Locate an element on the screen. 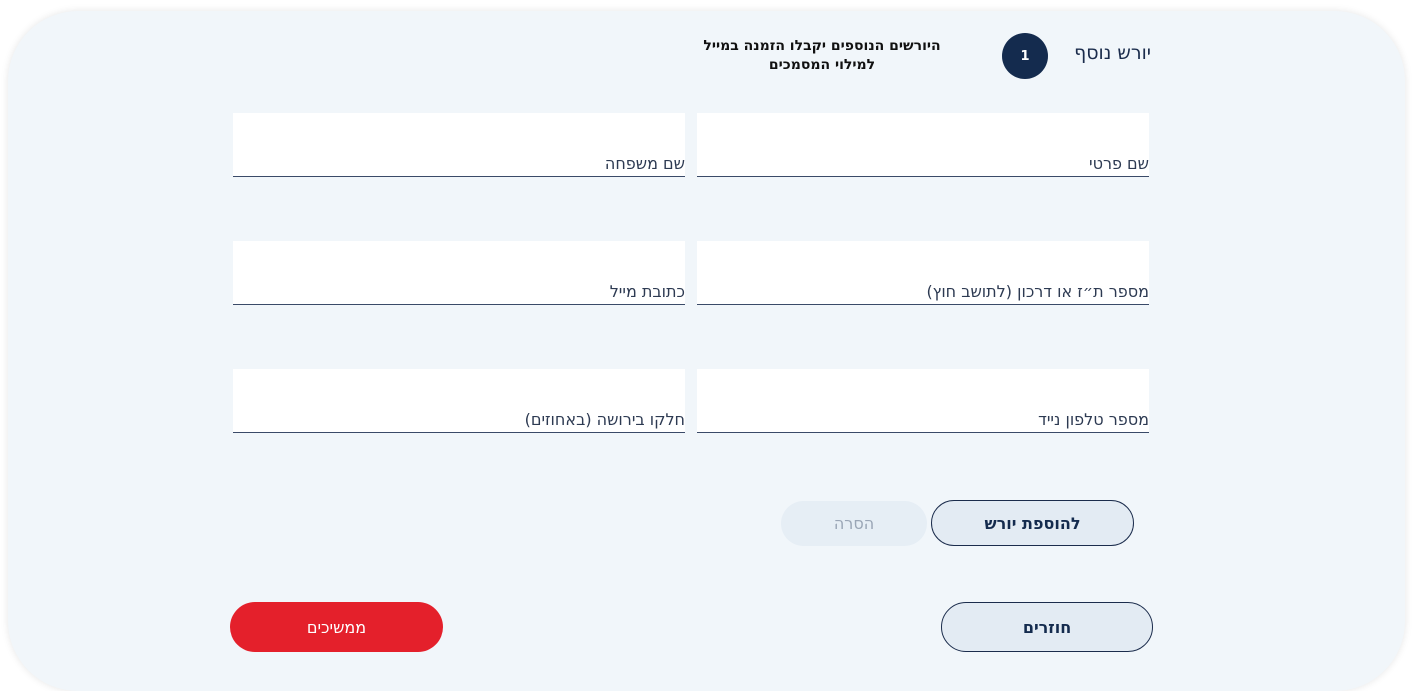 The image size is (1413, 691). first-name-input is located at coordinates (925, 145).